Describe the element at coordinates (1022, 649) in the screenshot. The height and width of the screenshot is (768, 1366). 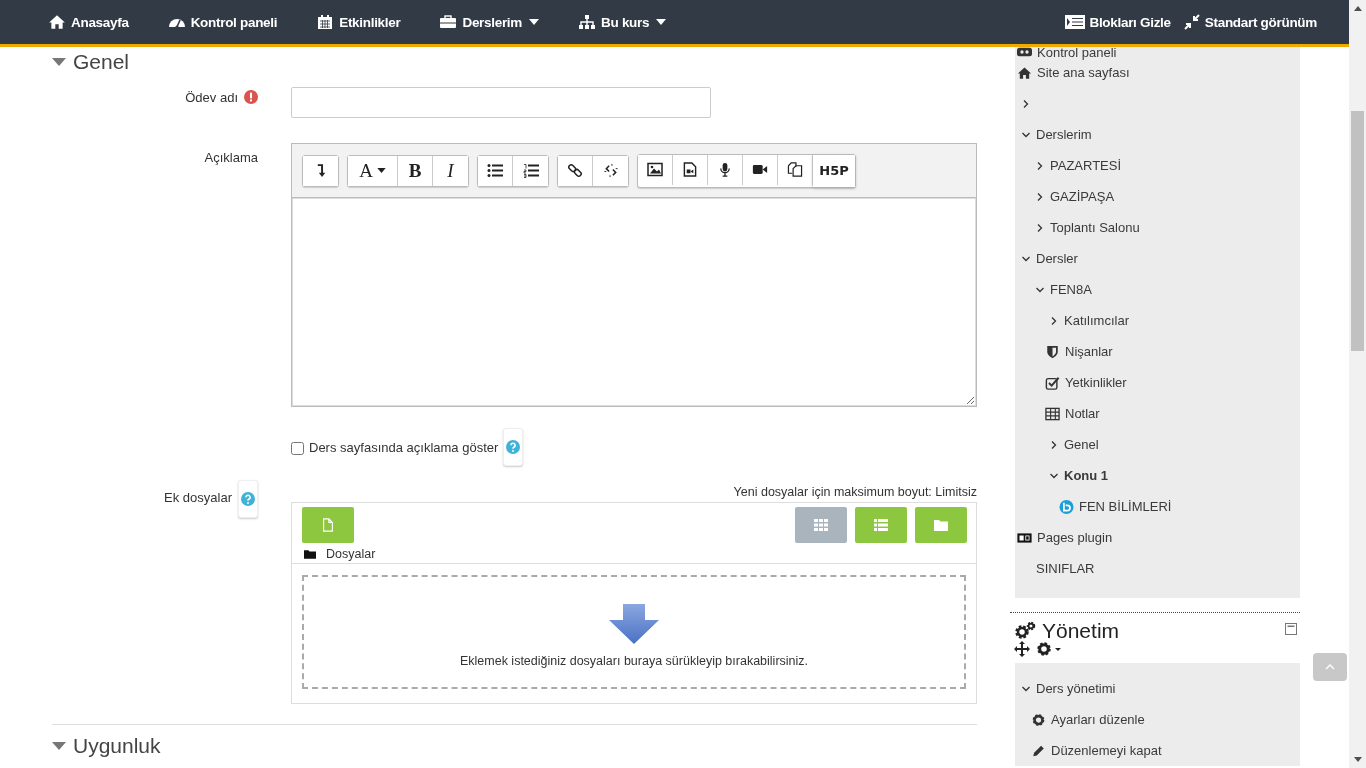
I see `move-icon` at that location.